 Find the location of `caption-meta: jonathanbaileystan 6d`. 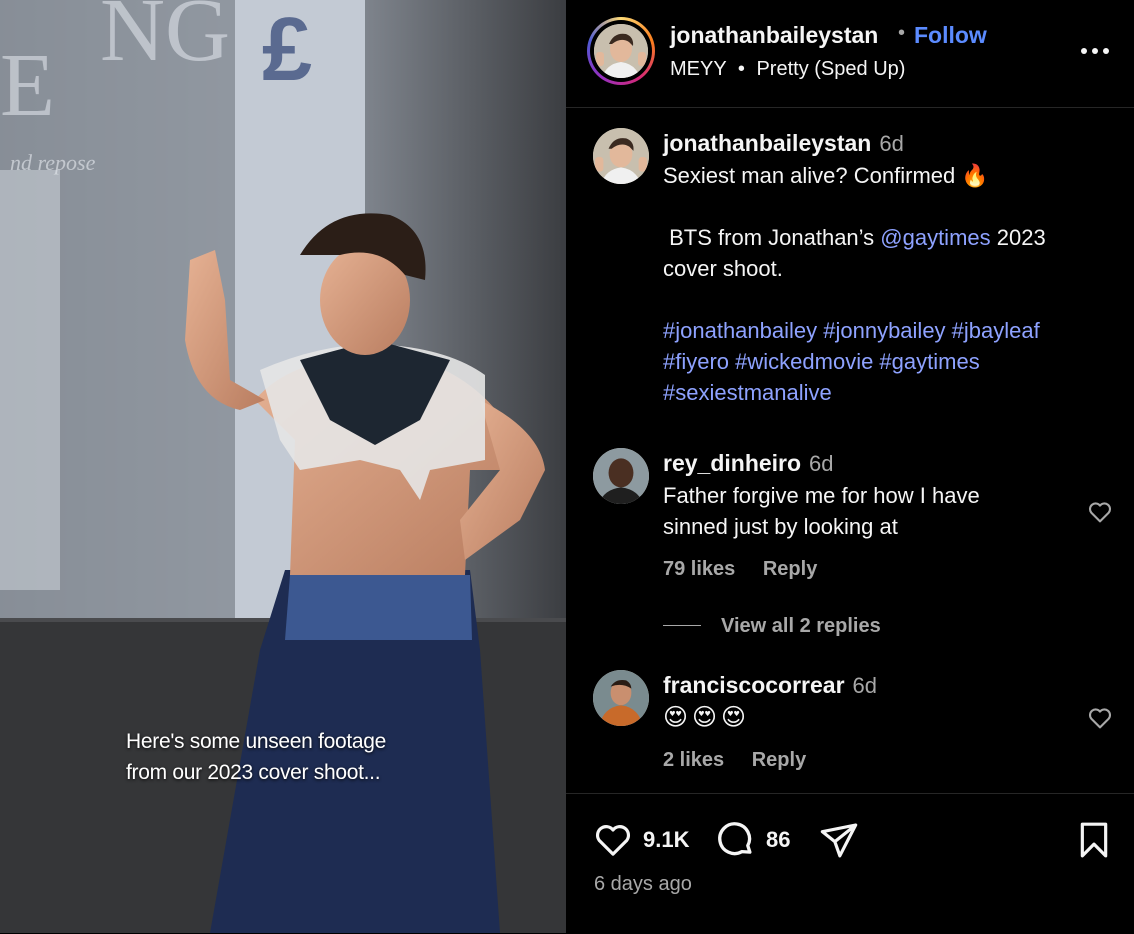

caption-meta: jonathanbaileystan 6d is located at coordinates (783, 143).